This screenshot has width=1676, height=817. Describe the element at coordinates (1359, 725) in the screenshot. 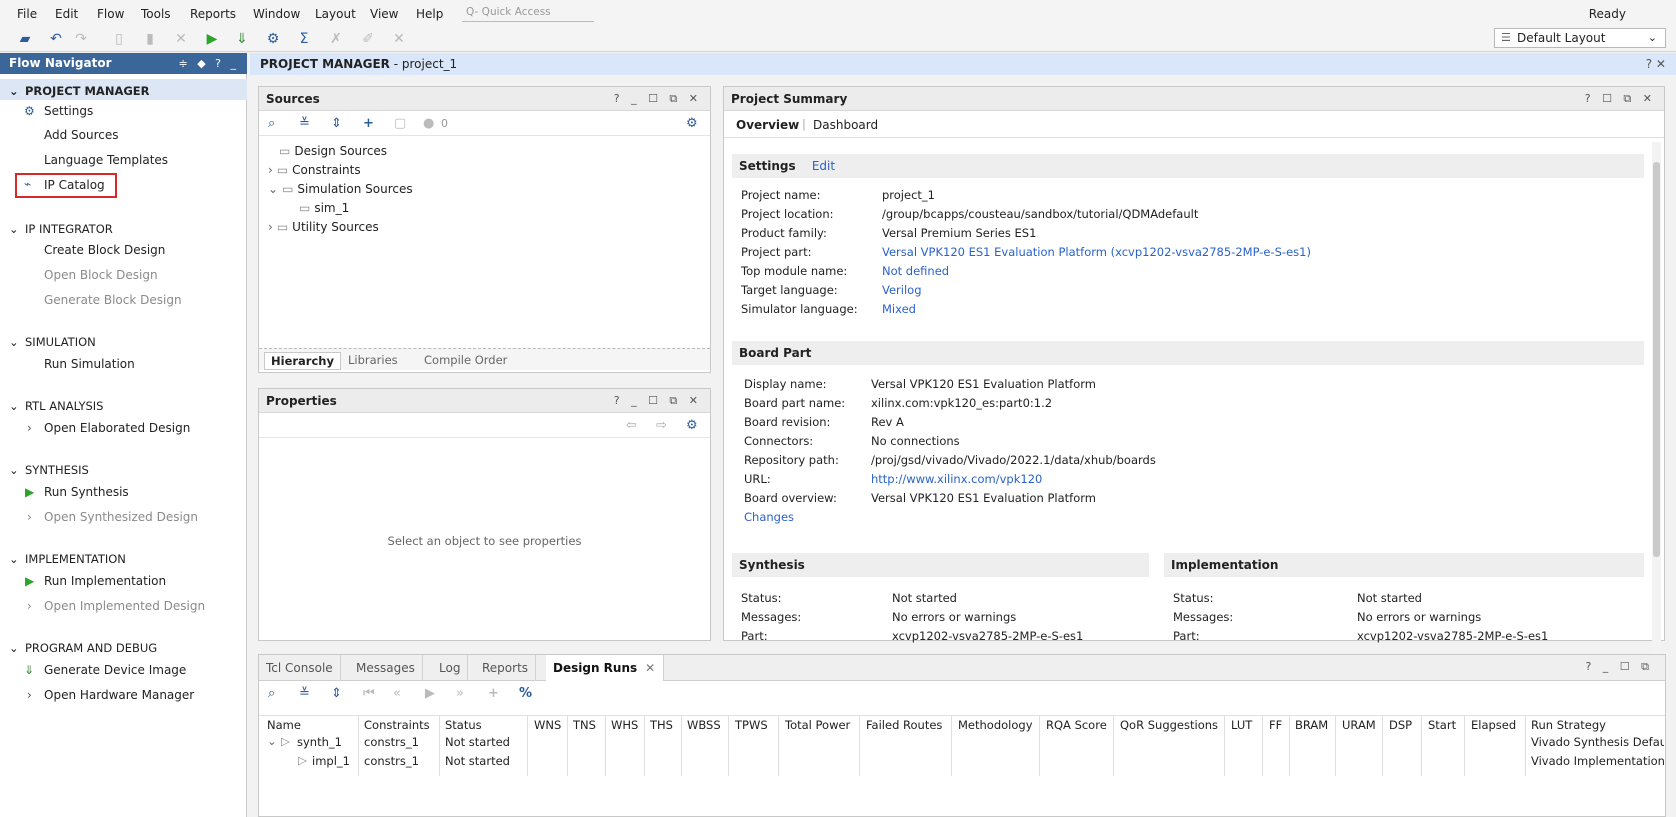

I see `col-uram: URAM` at that location.